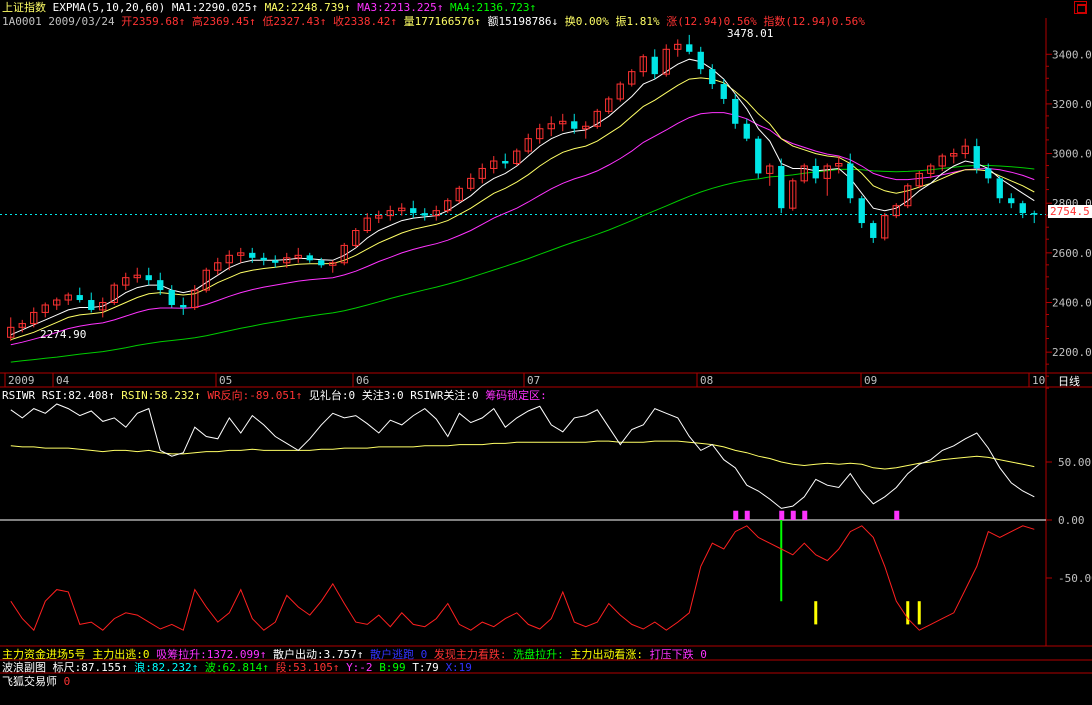 This screenshot has height=705, width=1092. What do you see at coordinates (706, 380) in the screenshot?
I see `time-tick-label: 08` at bounding box center [706, 380].